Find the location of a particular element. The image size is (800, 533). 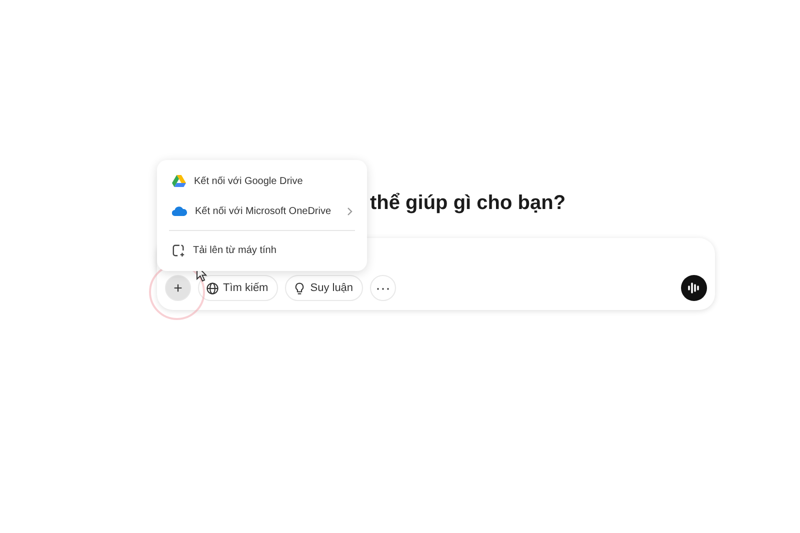

voice-button is located at coordinates (694, 288).